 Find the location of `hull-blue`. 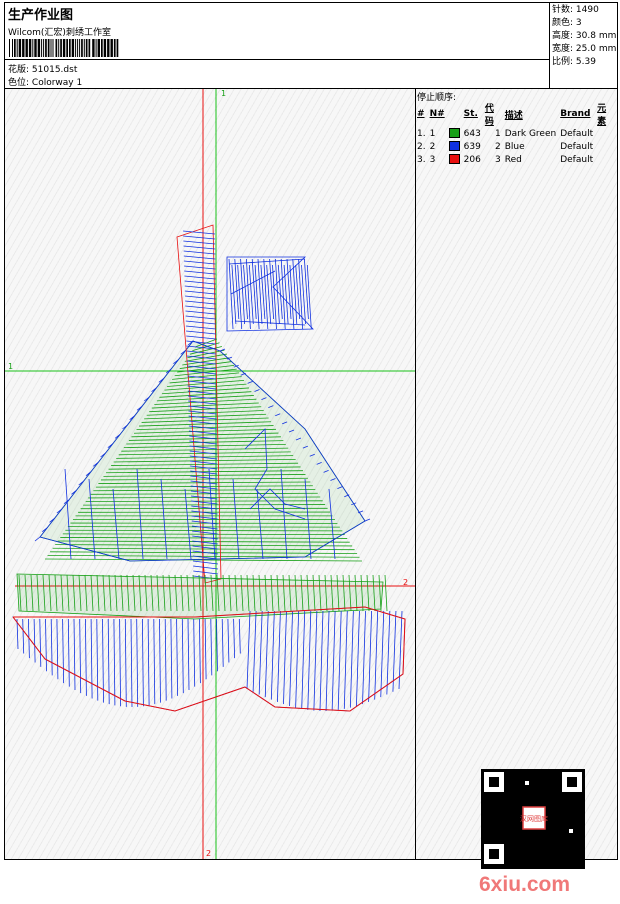

hull-blue is located at coordinates (209, 659).